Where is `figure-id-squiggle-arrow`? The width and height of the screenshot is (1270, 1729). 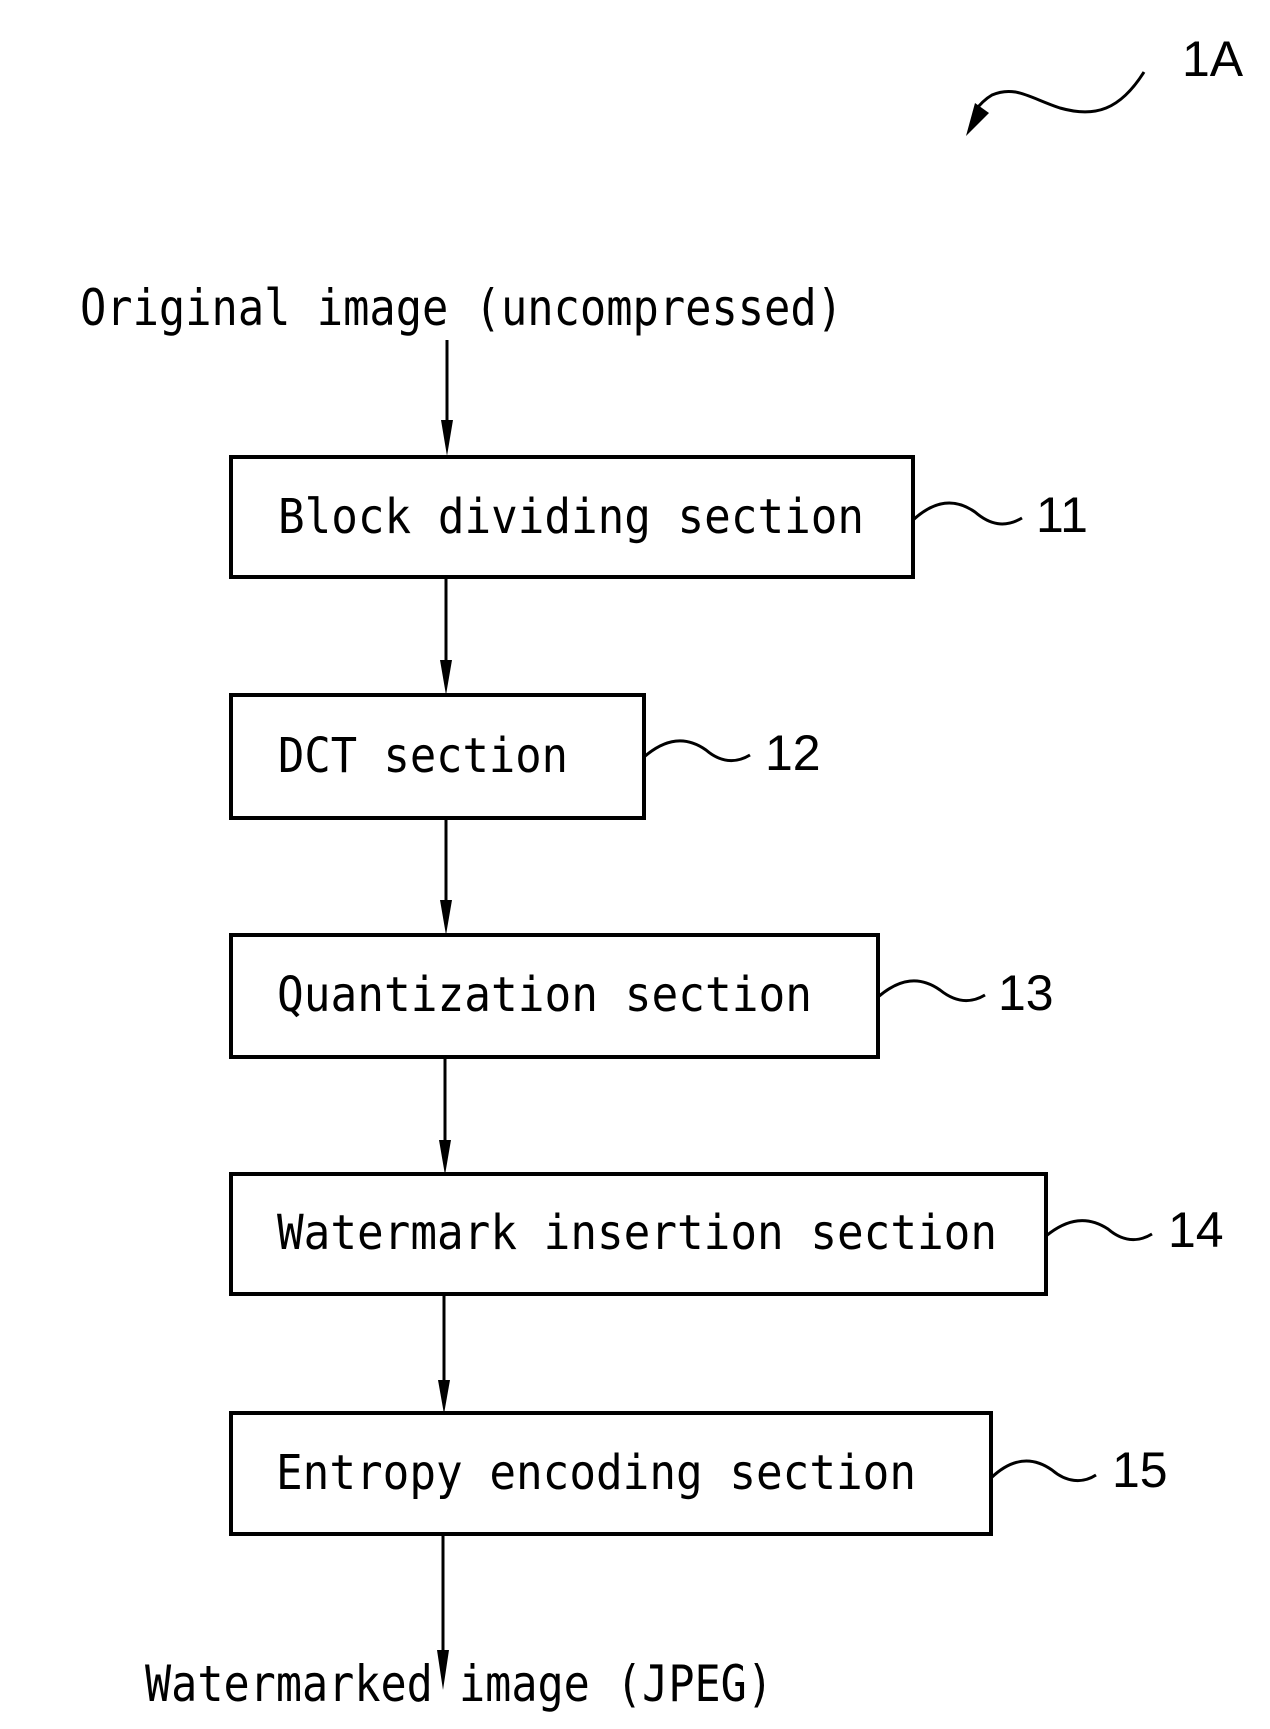
figure-id-squiggle-arrow is located at coordinates (1059, 92).